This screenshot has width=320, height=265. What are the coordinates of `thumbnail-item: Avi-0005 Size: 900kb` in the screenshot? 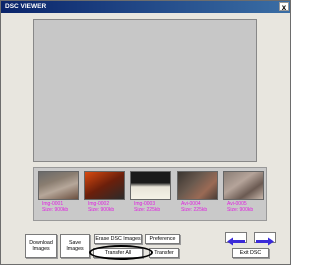 It's located at (243, 194).